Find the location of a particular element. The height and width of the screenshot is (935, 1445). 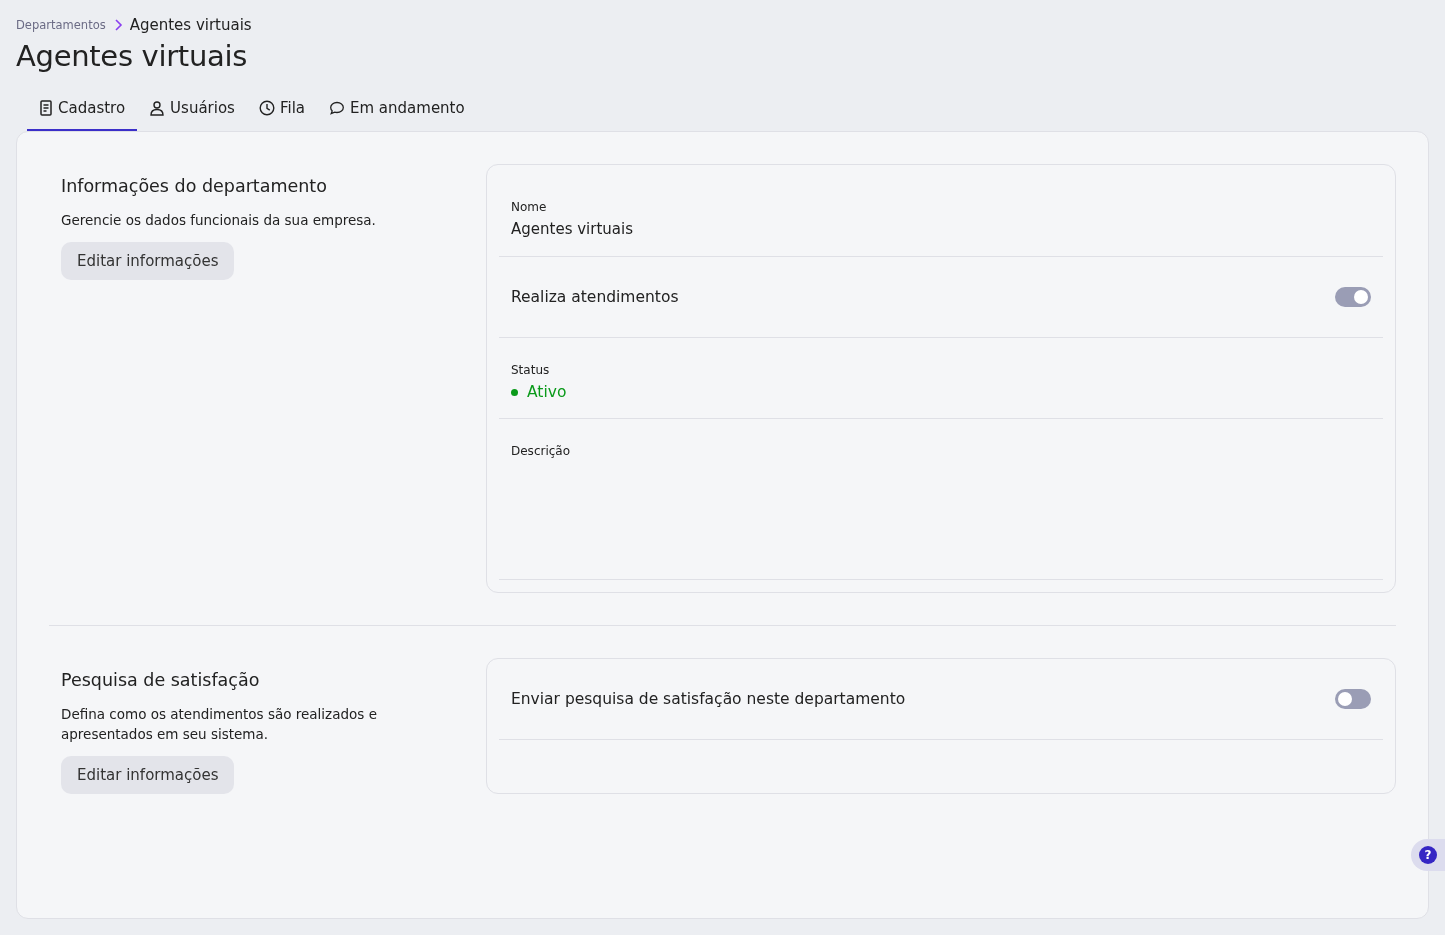

status-value: Ativo is located at coordinates (547, 392).